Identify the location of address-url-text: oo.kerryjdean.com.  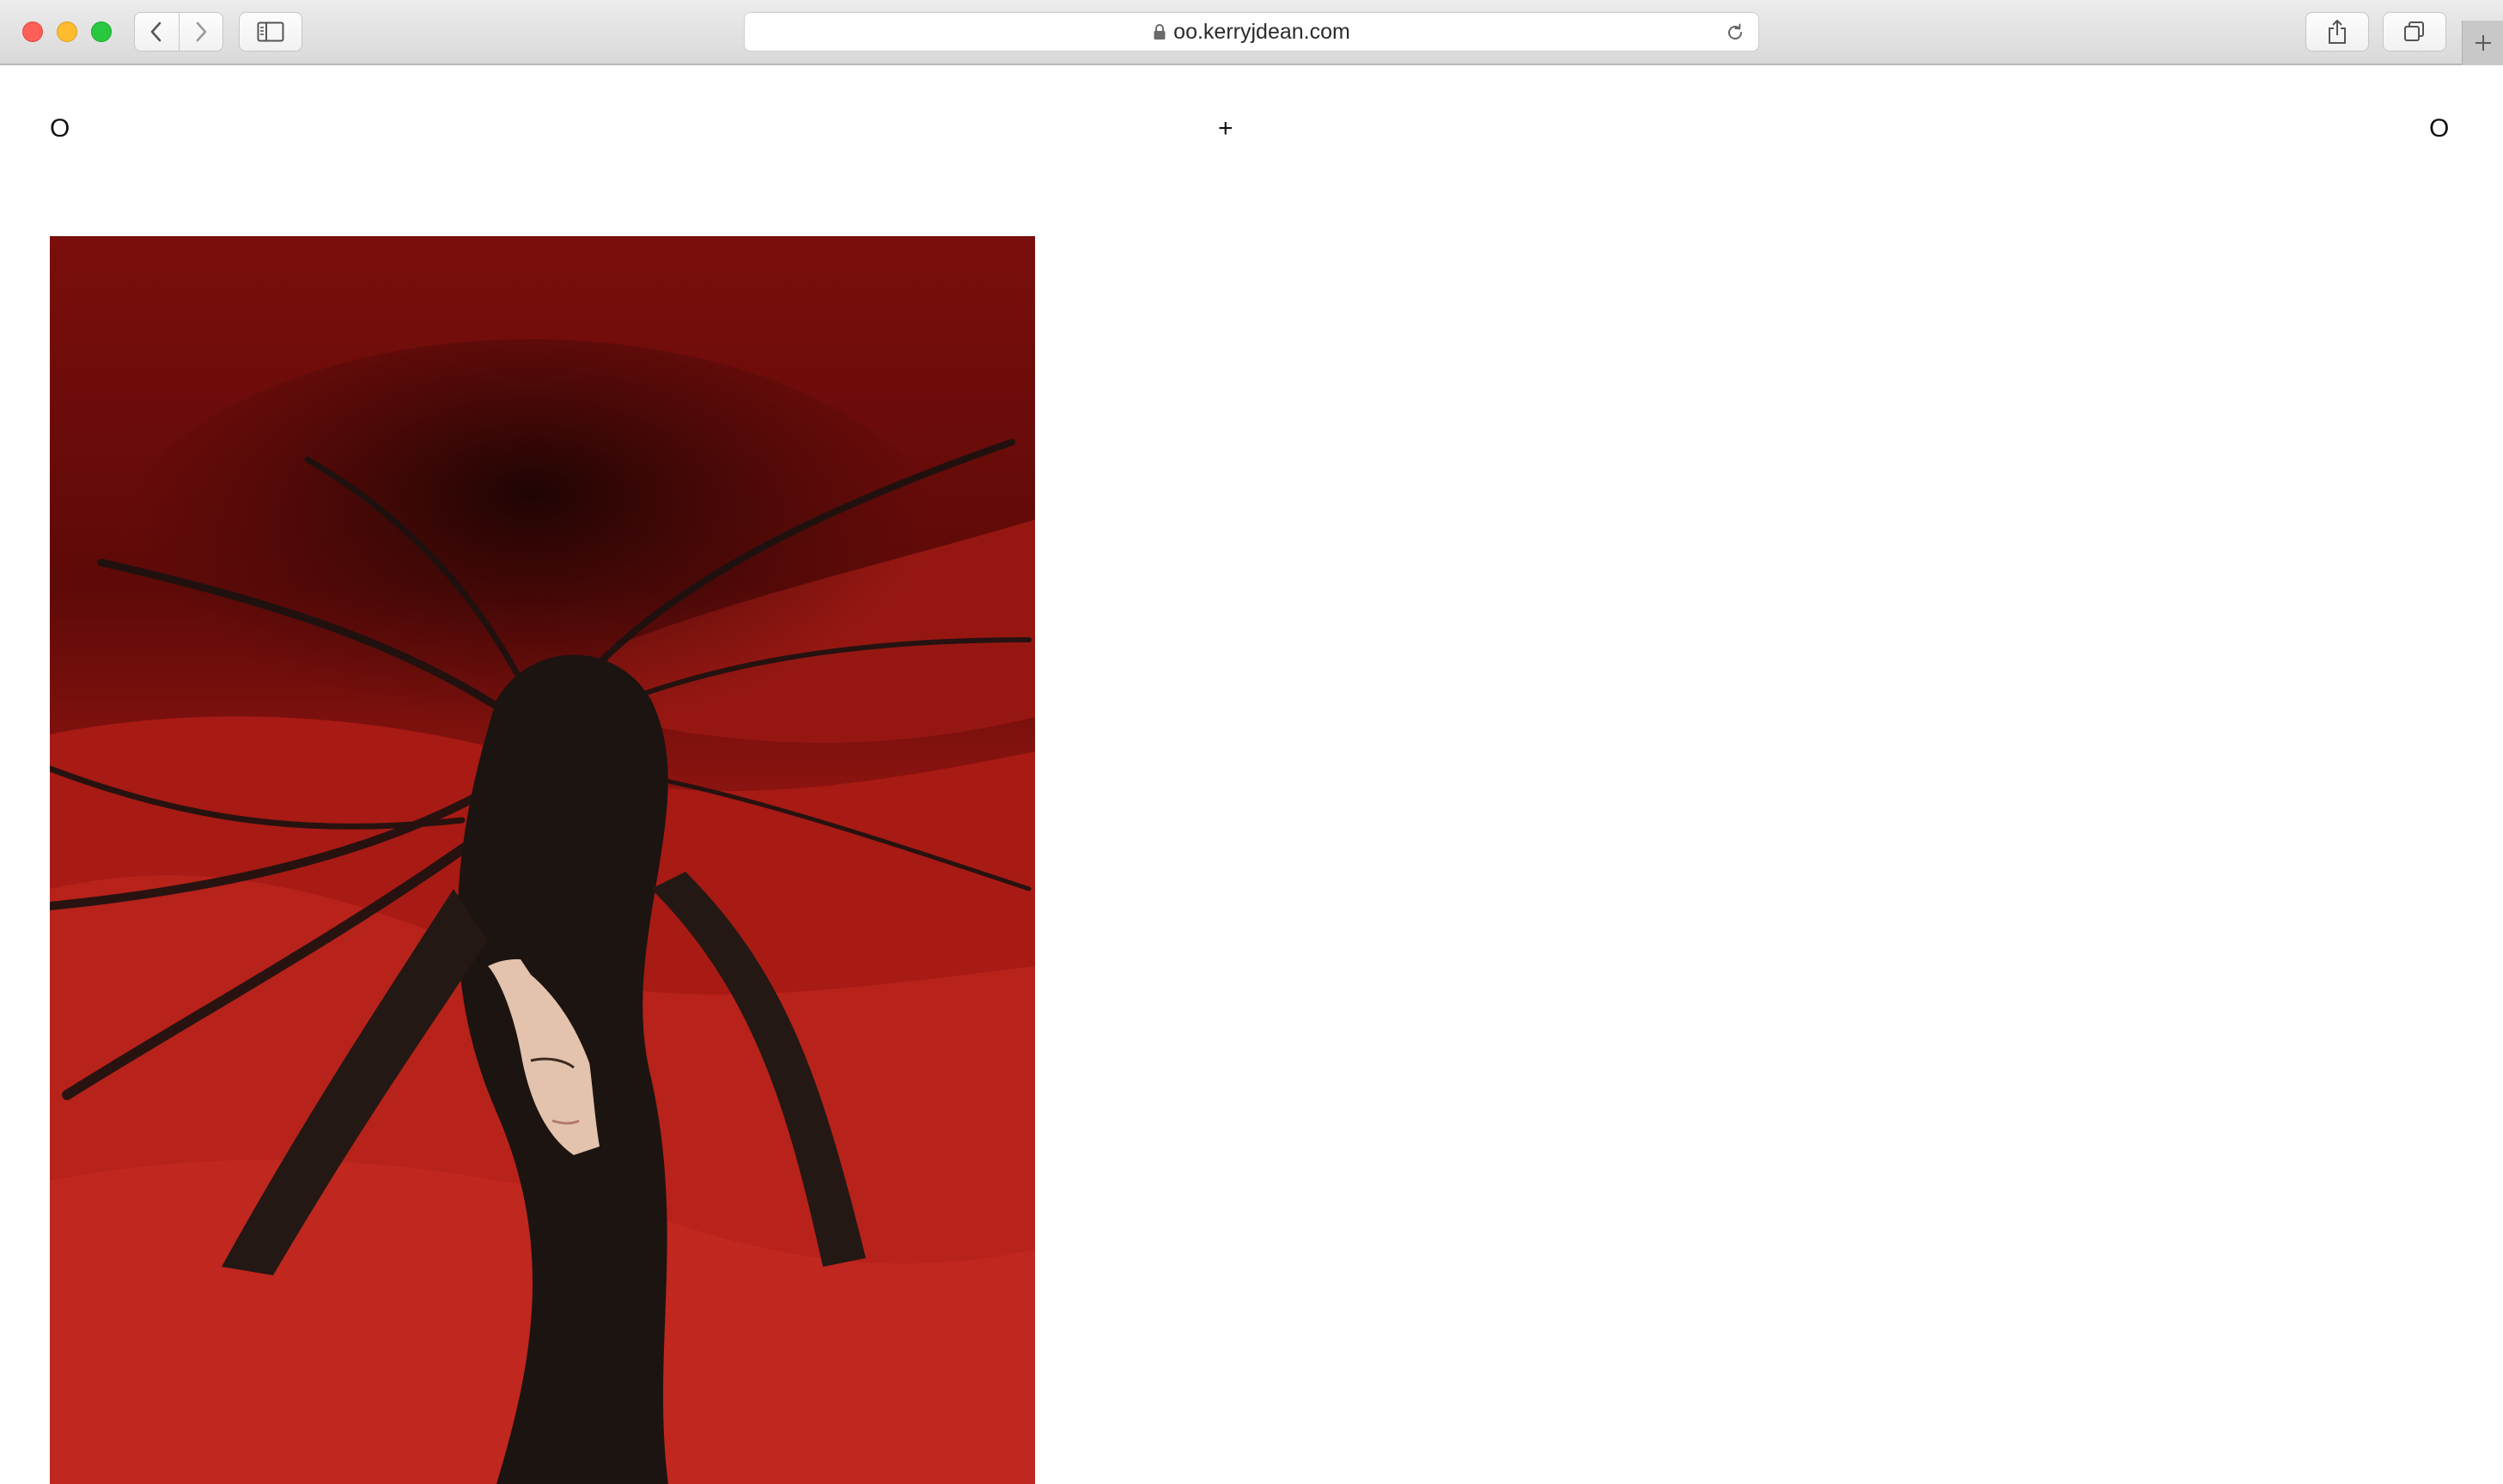
(1261, 32).